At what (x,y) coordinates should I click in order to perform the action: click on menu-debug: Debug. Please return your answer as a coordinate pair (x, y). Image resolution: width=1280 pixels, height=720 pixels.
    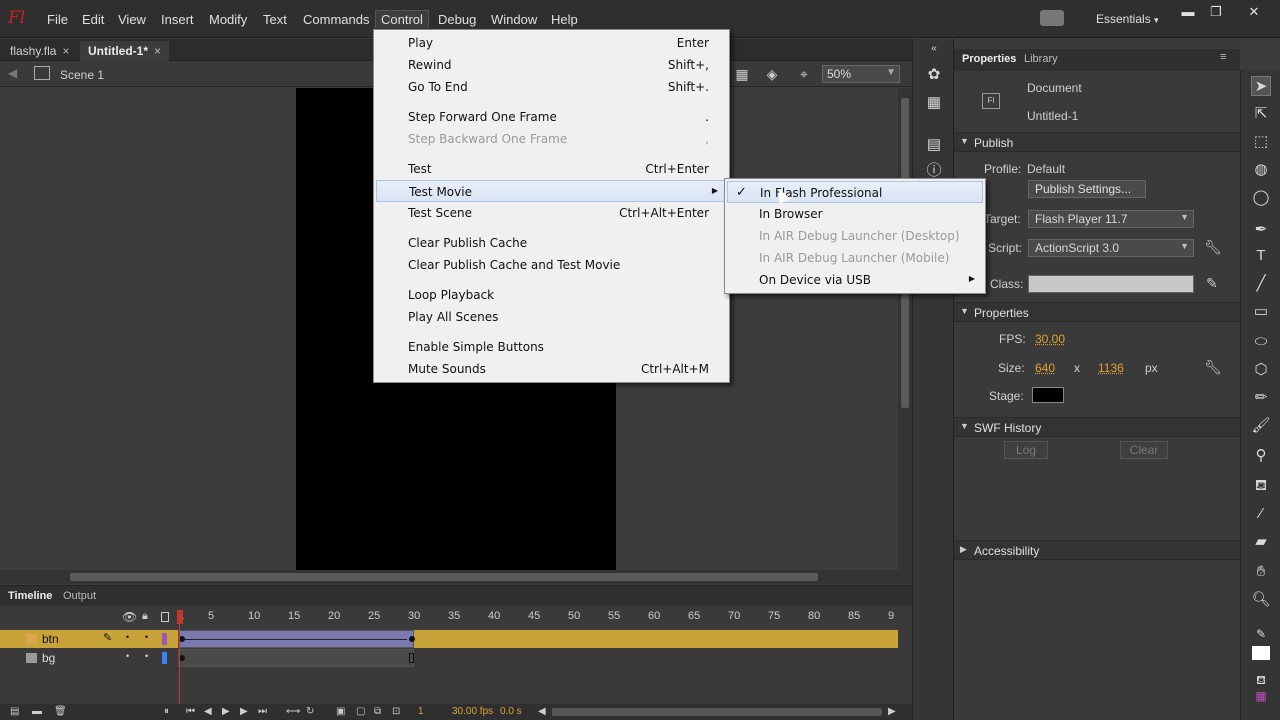
    Looking at the image, I should click on (457, 19).